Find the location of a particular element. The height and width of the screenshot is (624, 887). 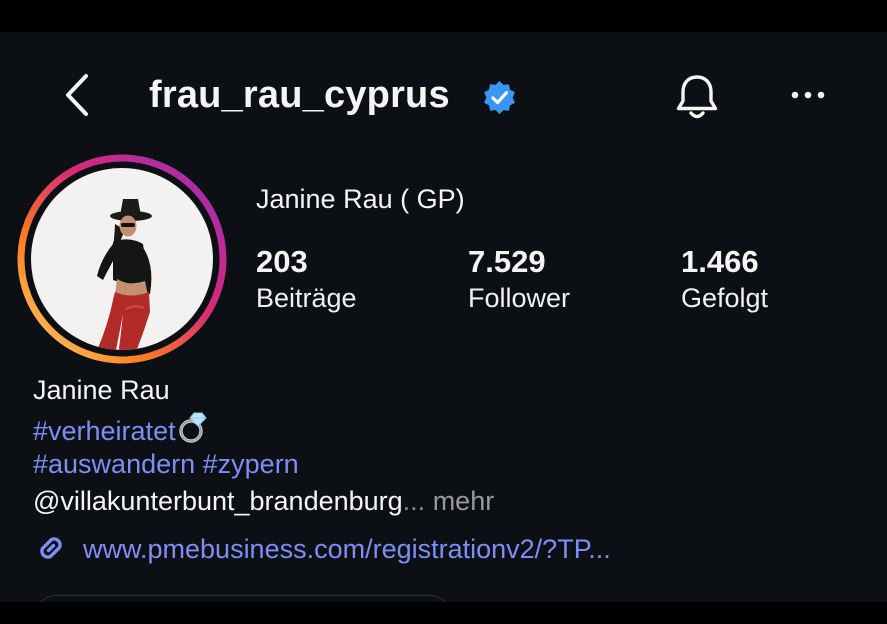

bio-line-hashtags: #auswandern #zypern is located at coordinates (263, 464).